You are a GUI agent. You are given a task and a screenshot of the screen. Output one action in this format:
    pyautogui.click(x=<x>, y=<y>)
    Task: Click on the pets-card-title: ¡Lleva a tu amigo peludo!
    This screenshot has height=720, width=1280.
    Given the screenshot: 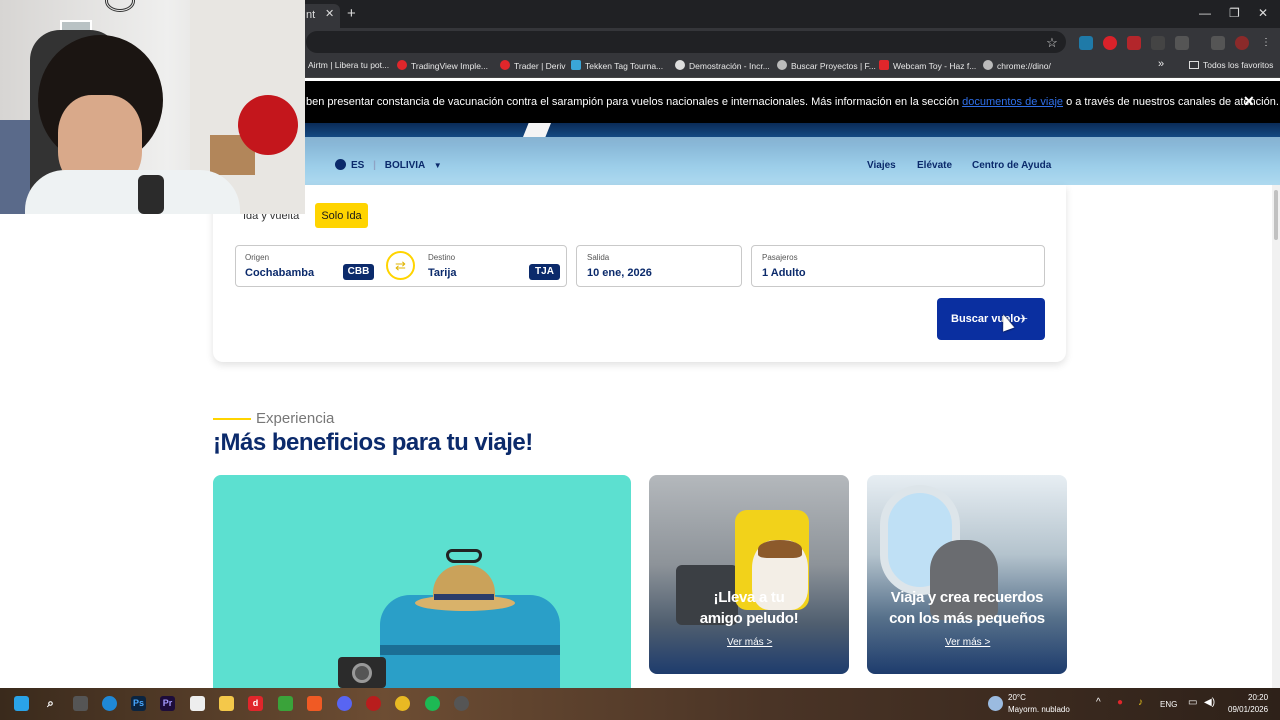 What is the action you would take?
    pyautogui.click(x=749, y=608)
    